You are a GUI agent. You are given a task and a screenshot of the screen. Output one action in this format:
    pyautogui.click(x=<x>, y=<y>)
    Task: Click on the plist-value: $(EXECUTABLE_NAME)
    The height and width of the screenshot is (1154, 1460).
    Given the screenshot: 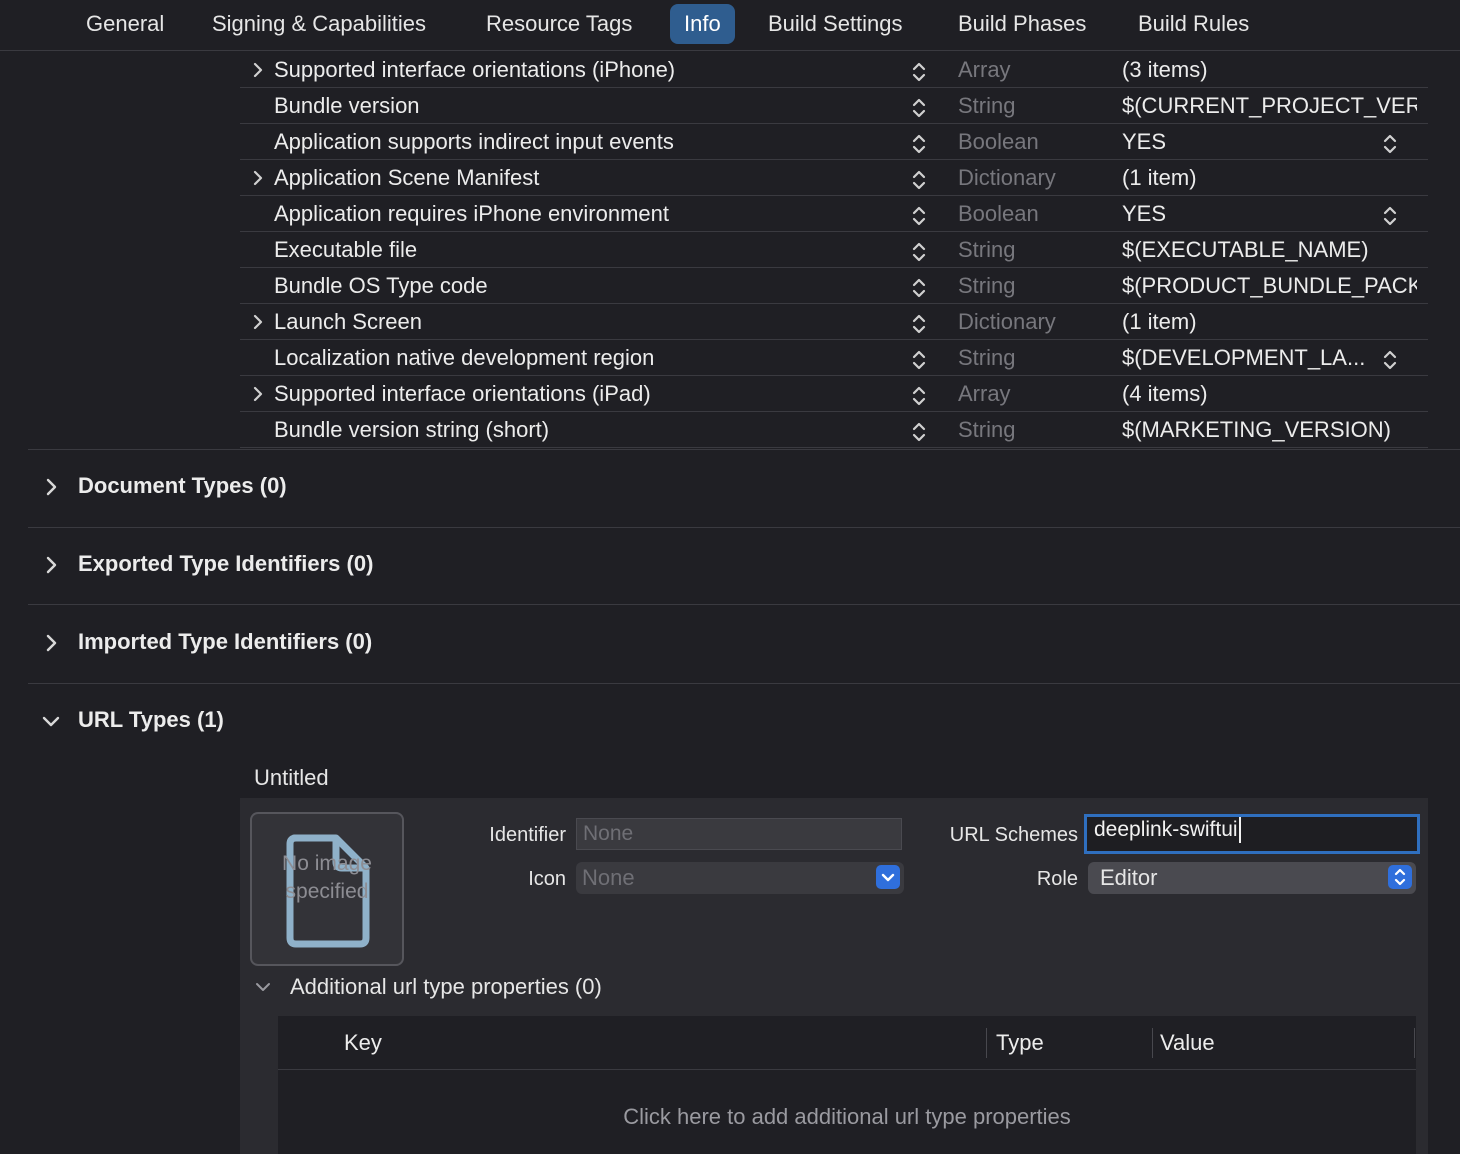 What is the action you would take?
    pyautogui.click(x=1245, y=250)
    